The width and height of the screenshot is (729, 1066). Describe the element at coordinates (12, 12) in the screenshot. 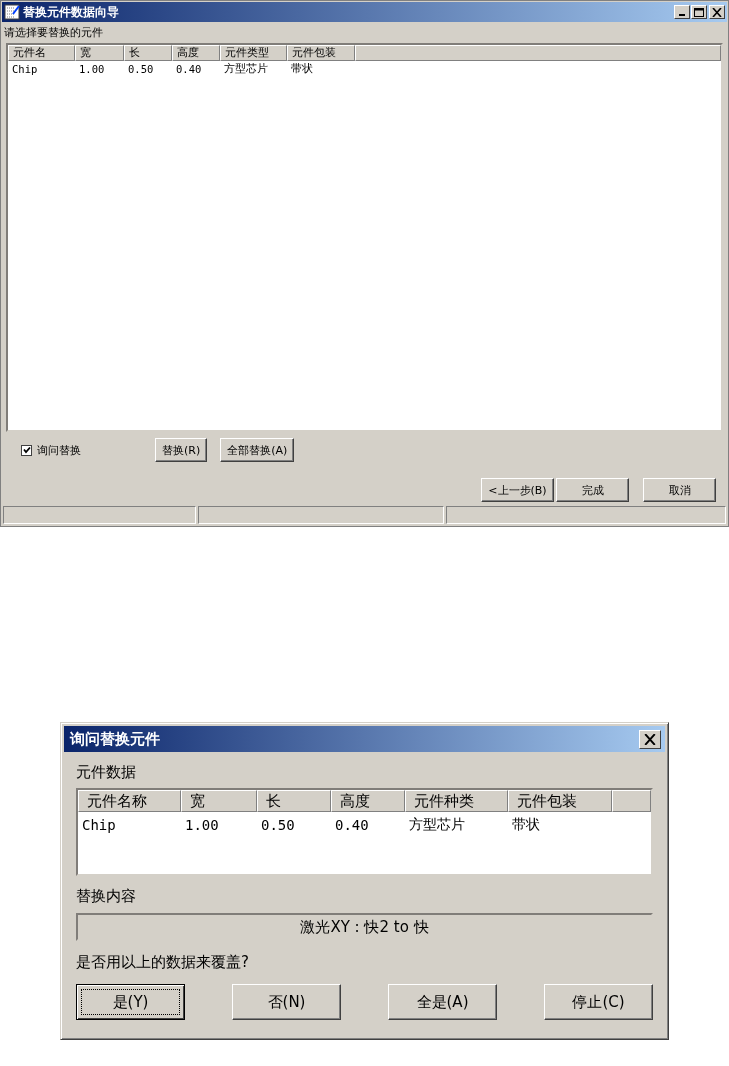

I see `app-icon` at that location.